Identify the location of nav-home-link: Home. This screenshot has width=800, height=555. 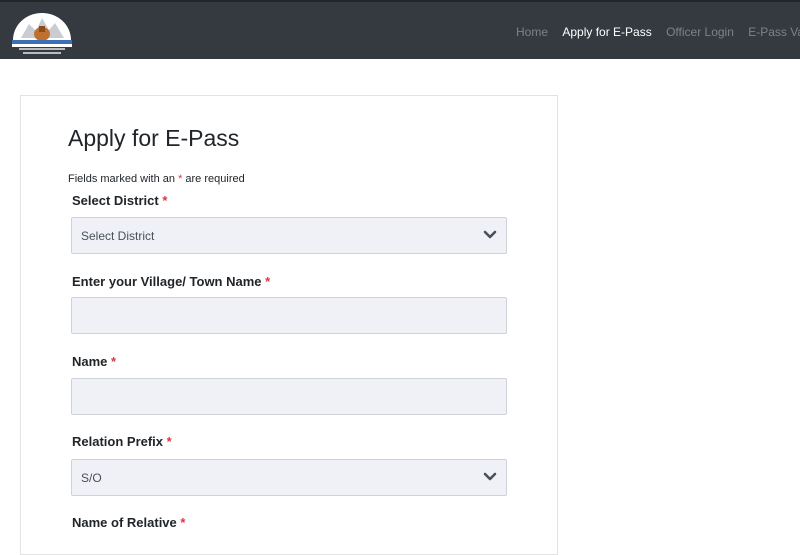
(532, 32).